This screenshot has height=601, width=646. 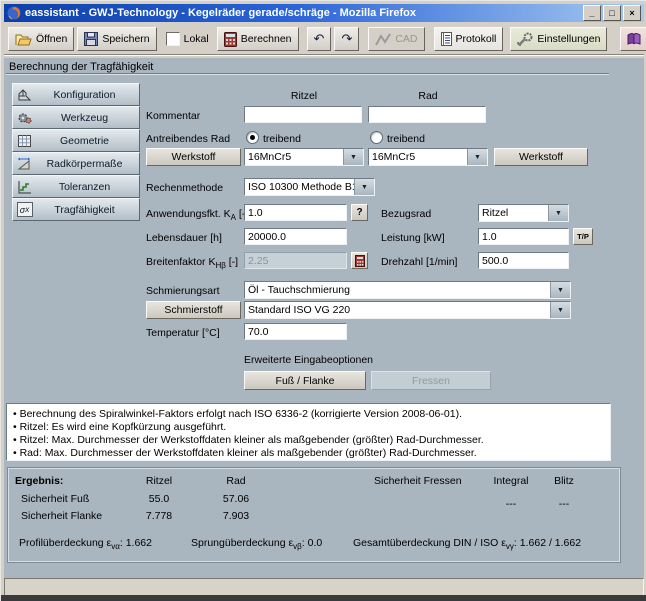 I want to click on kommentar-label: Kommentar, so click(x=173, y=116).